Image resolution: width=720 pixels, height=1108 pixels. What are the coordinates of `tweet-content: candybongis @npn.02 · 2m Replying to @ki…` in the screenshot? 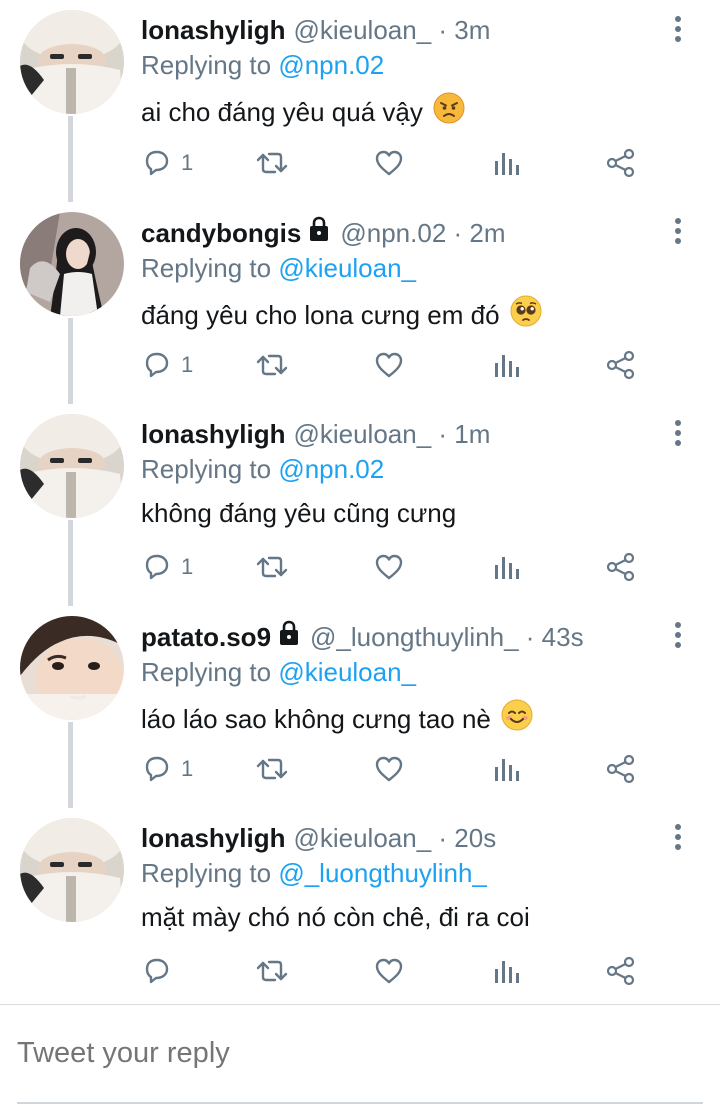 It's located at (395, 275).